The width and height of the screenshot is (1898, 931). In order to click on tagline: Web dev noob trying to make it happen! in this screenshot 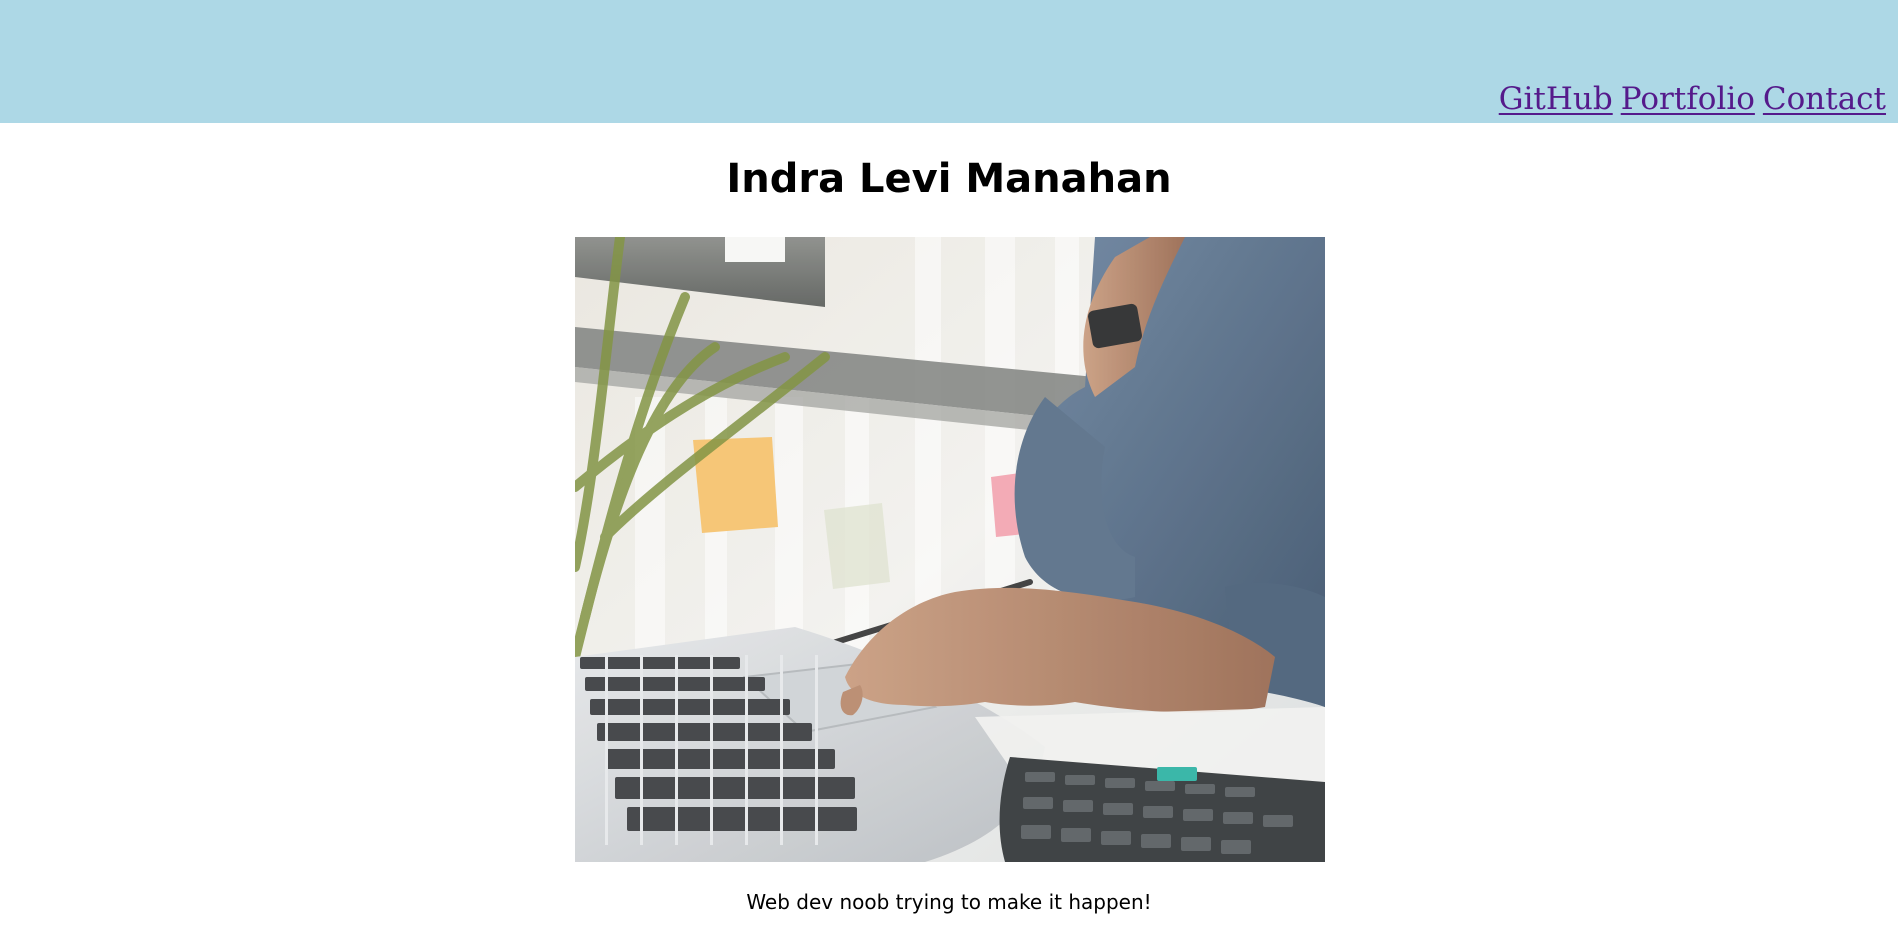, I will do `click(949, 902)`.